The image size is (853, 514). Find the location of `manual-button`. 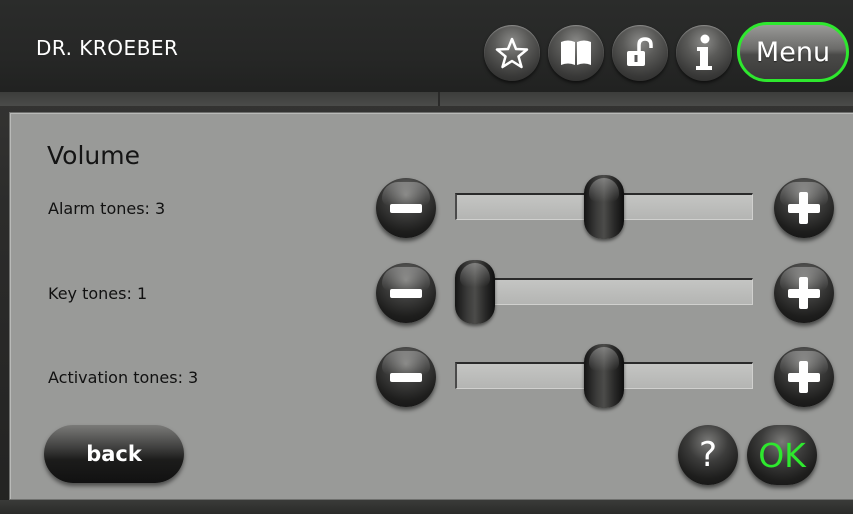

manual-button is located at coordinates (576, 53).